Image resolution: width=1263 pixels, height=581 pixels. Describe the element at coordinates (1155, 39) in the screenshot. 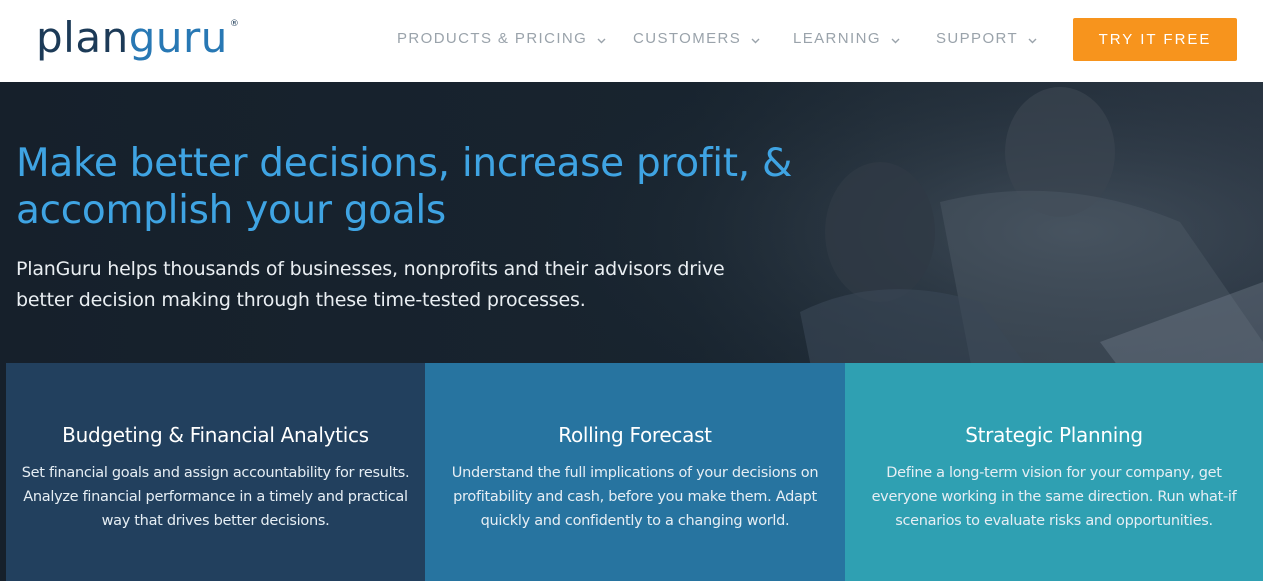

I see `try-it-free-button: TRY IT FREE` at that location.